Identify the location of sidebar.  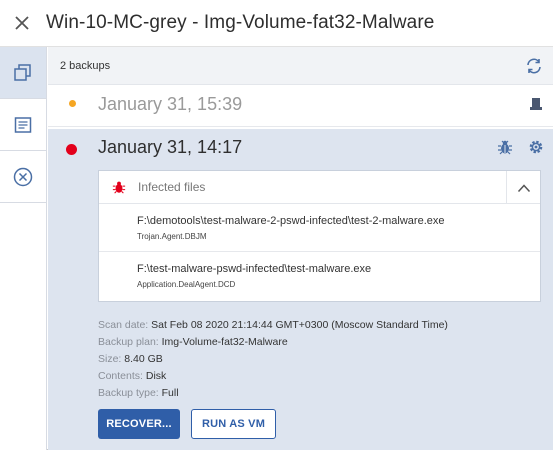
(23, 248).